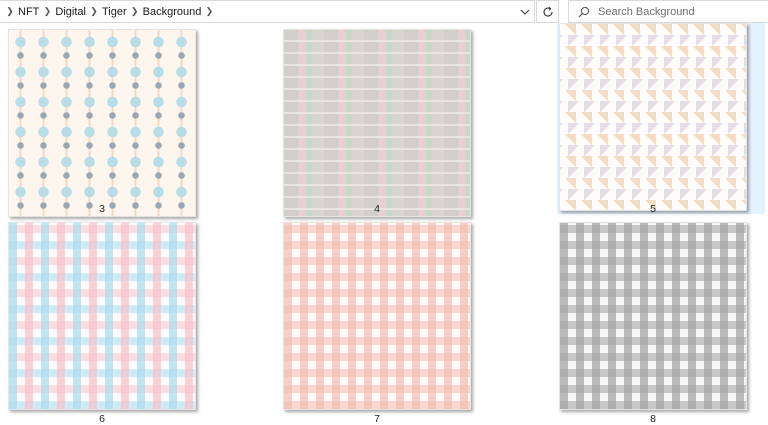 The image size is (768, 425). I want to click on refresh-button, so click(547, 11).